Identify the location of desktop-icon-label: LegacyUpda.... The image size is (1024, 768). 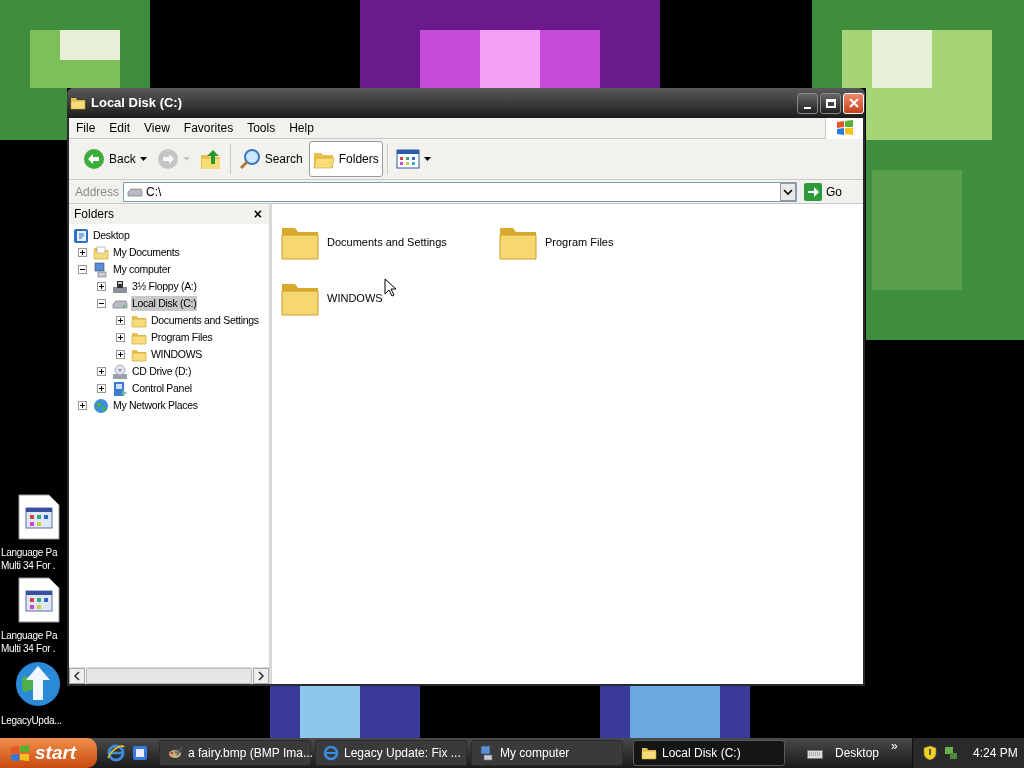
(31, 720).